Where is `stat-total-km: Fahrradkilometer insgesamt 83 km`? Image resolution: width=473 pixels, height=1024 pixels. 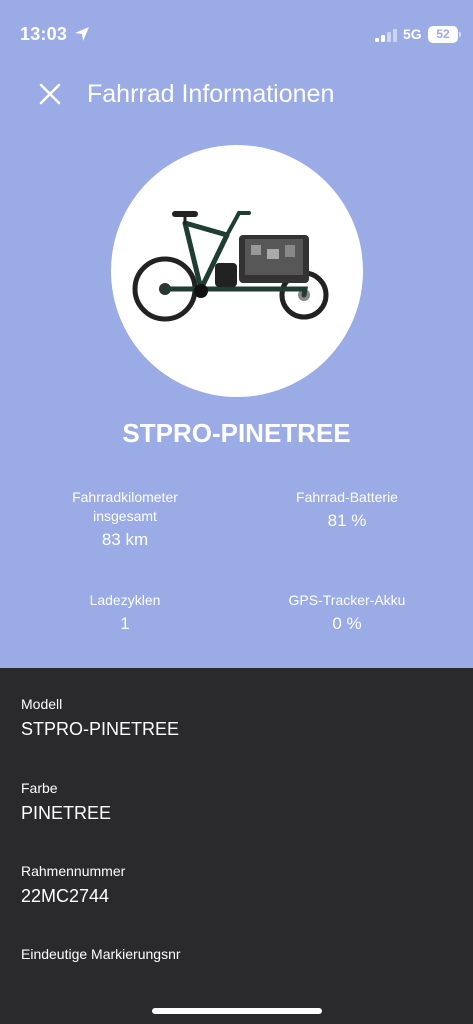 stat-total-km: Fahrradkilometer insgesamt 83 km is located at coordinates (125, 519).